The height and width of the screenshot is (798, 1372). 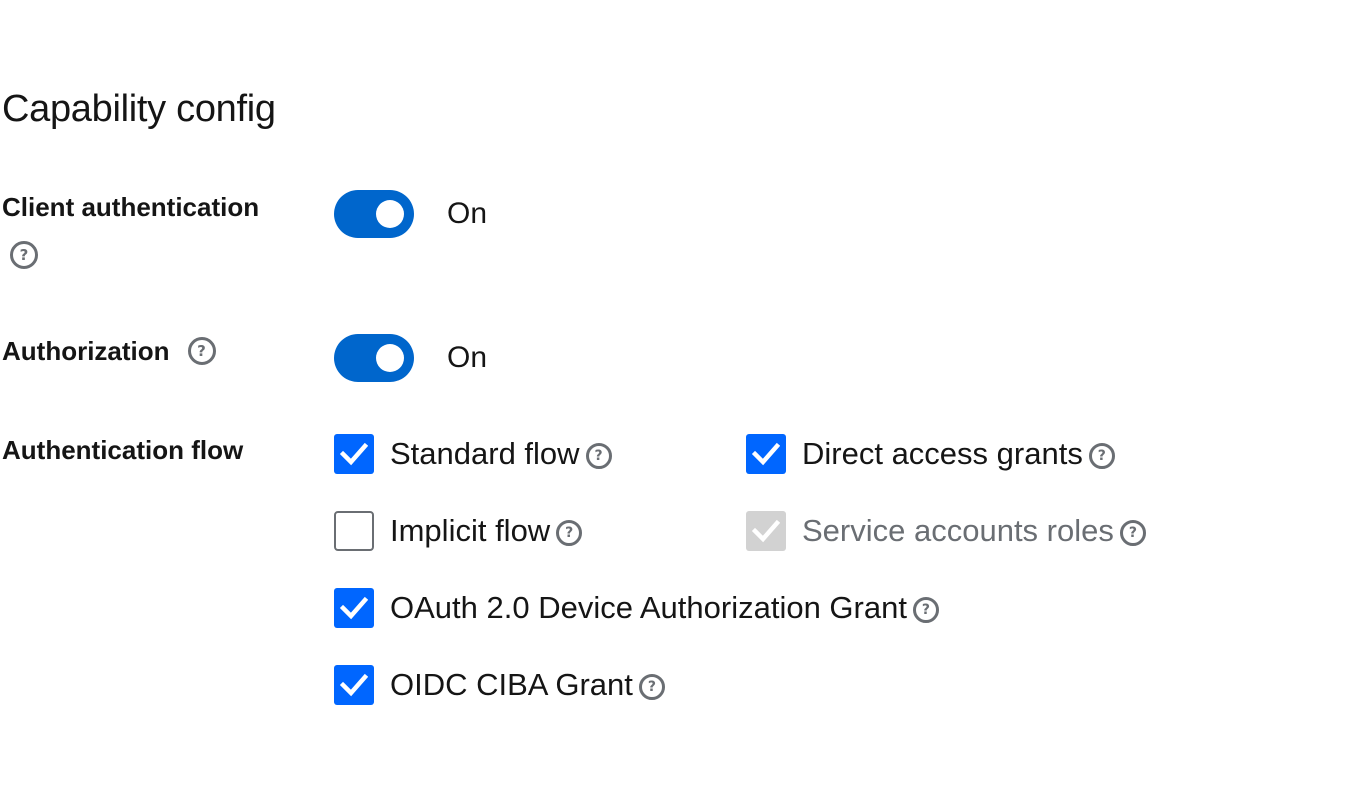 I want to click on client-authentication-label: Client authentication, so click(x=130, y=207).